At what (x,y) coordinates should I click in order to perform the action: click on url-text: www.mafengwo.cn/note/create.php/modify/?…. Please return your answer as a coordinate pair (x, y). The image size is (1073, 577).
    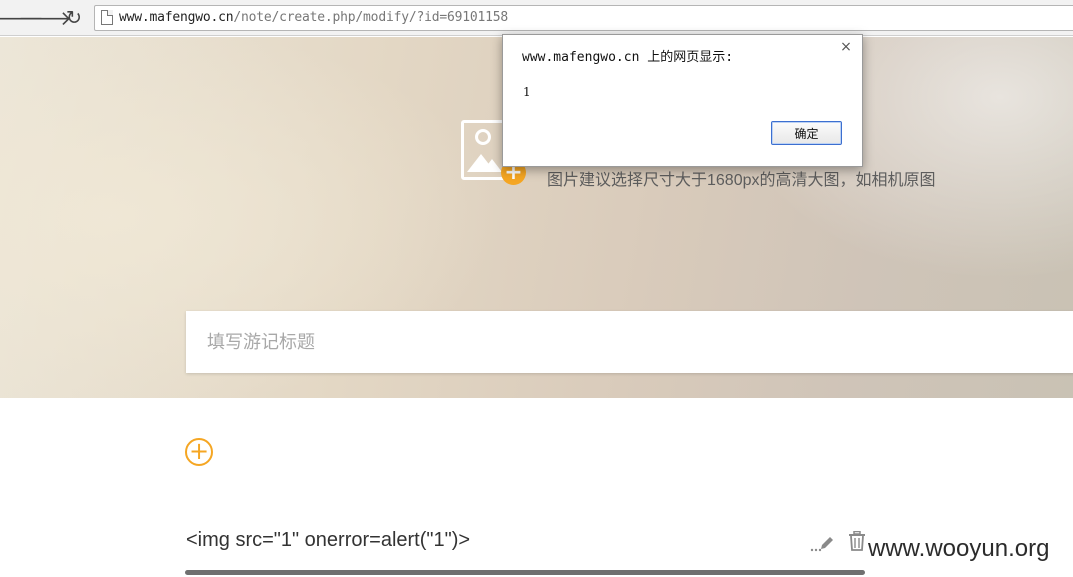
    Looking at the image, I should click on (313, 17).